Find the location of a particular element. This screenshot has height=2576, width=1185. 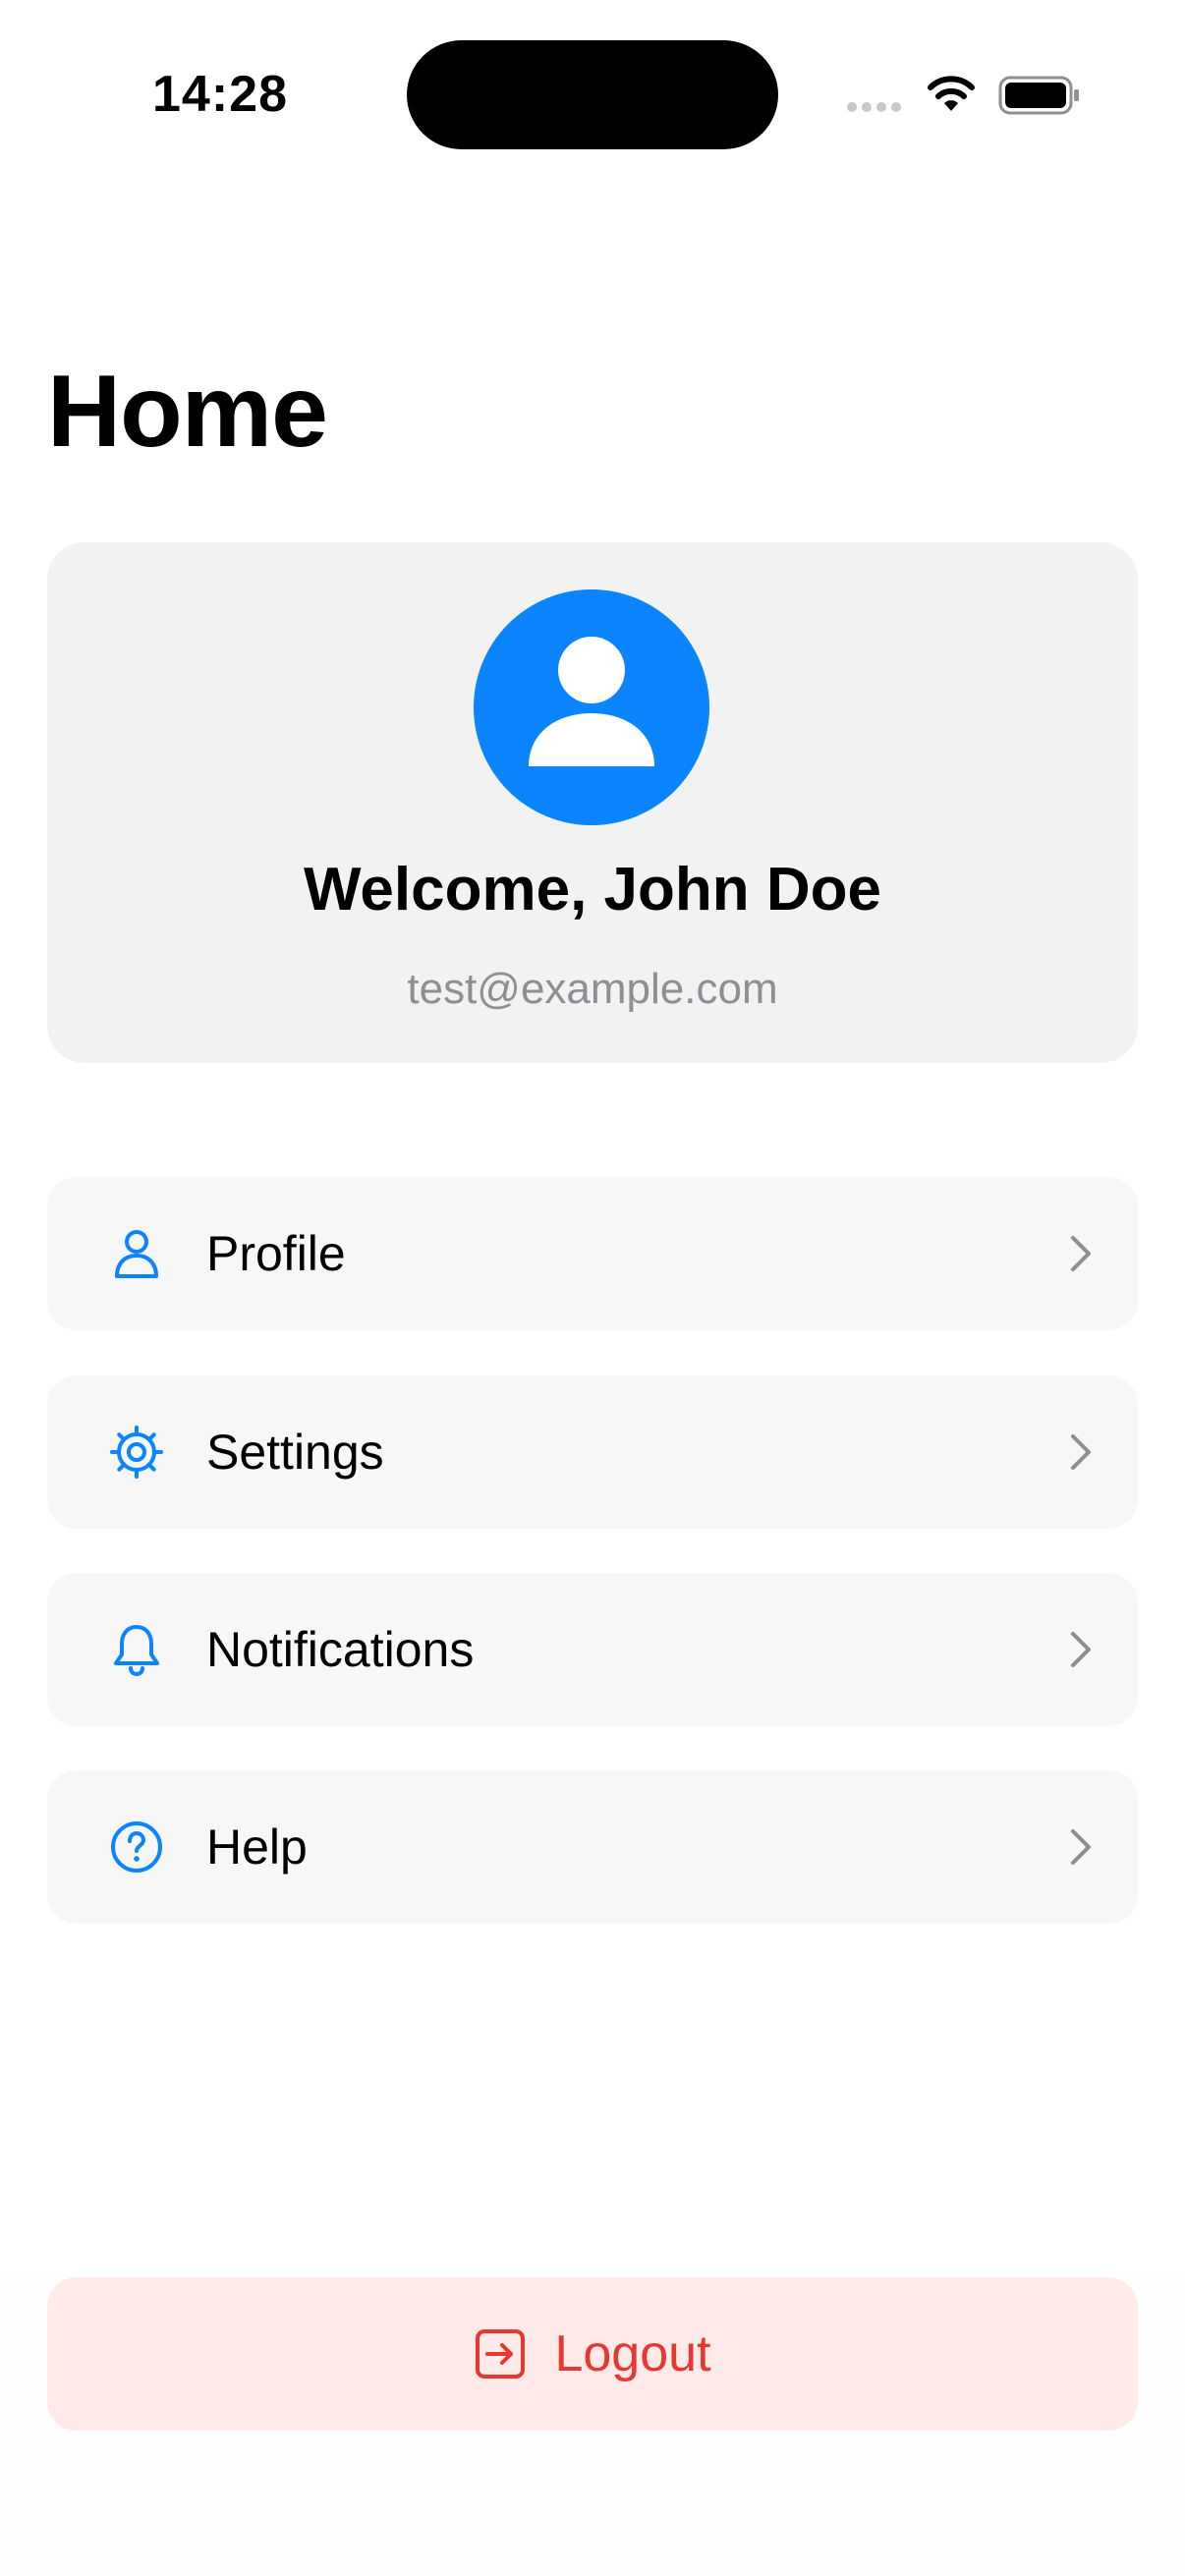

status-time: 14:28 is located at coordinates (220, 94).